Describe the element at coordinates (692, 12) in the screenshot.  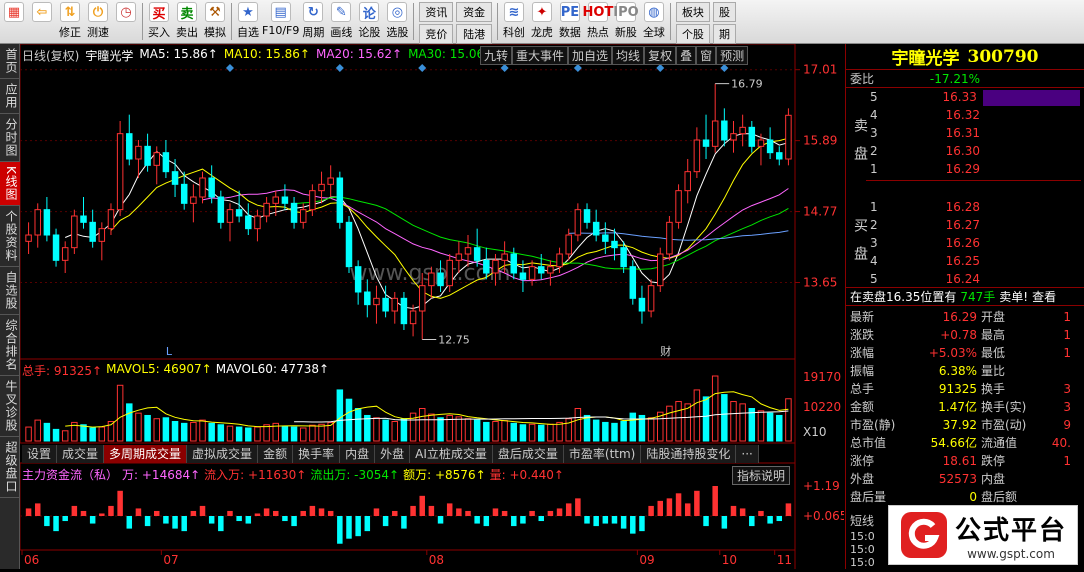
I see `far-right-button-0: 板块` at that location.